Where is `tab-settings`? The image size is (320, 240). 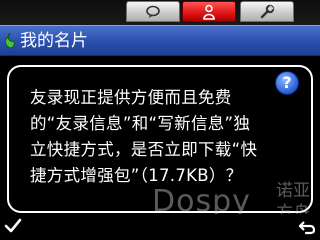
tab-settings is located at coordinates (267, 11).